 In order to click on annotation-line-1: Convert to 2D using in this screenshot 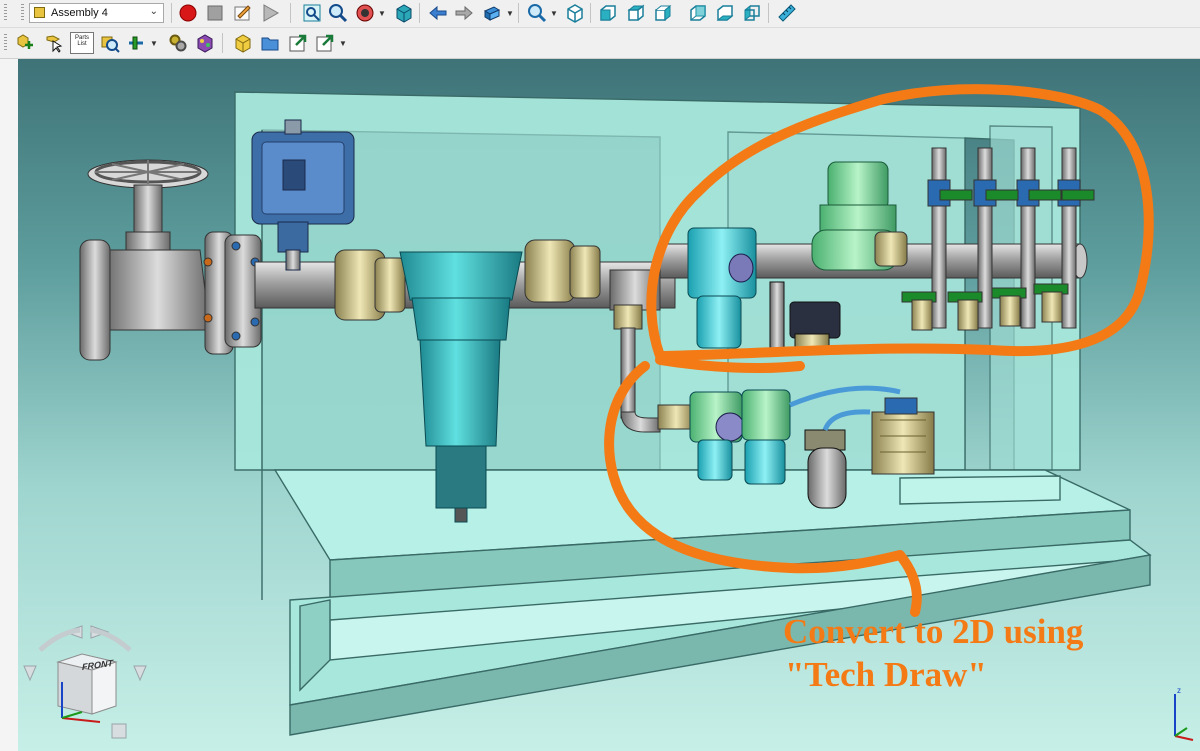, I will do `click(933, 631)`.